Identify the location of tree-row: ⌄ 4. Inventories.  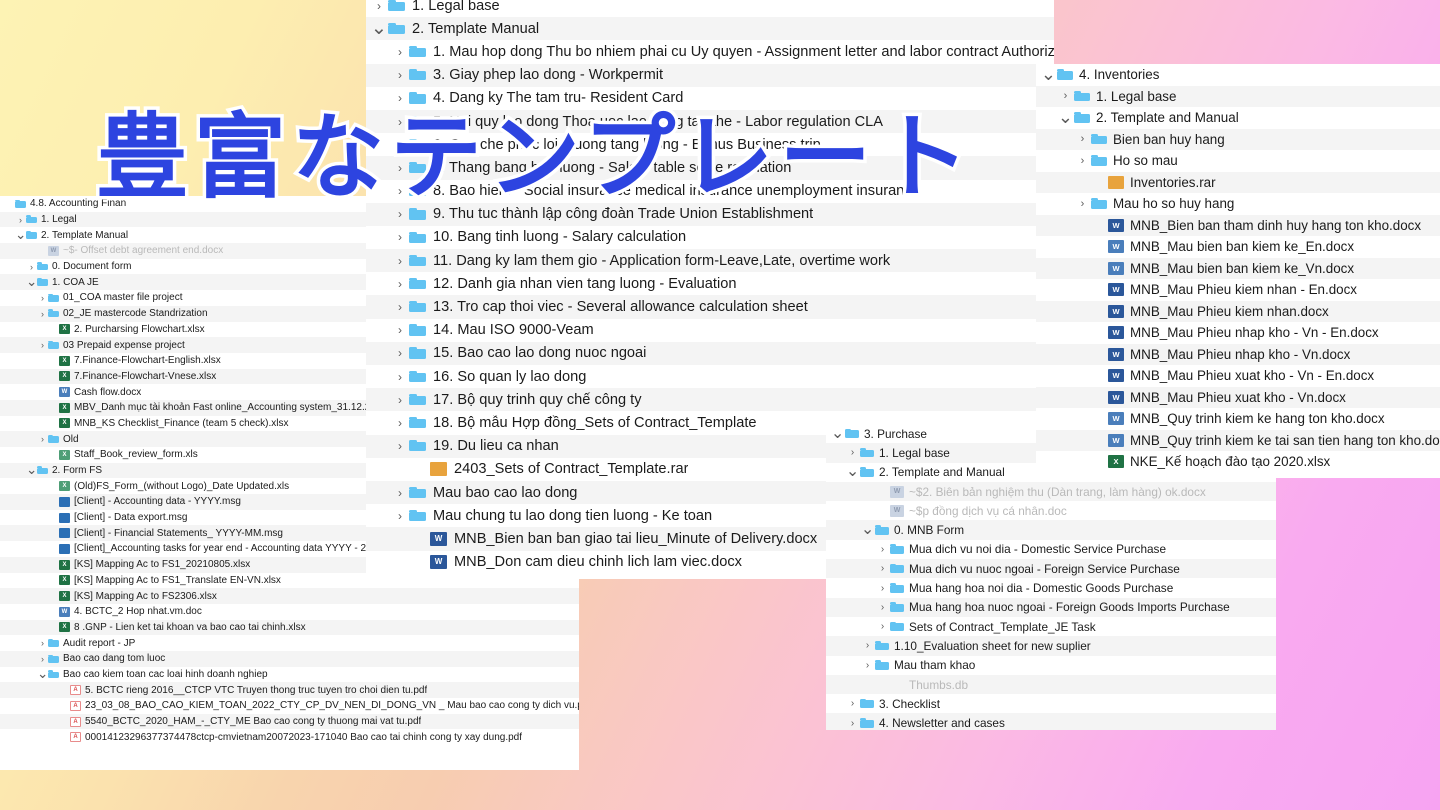
(1238, 75).